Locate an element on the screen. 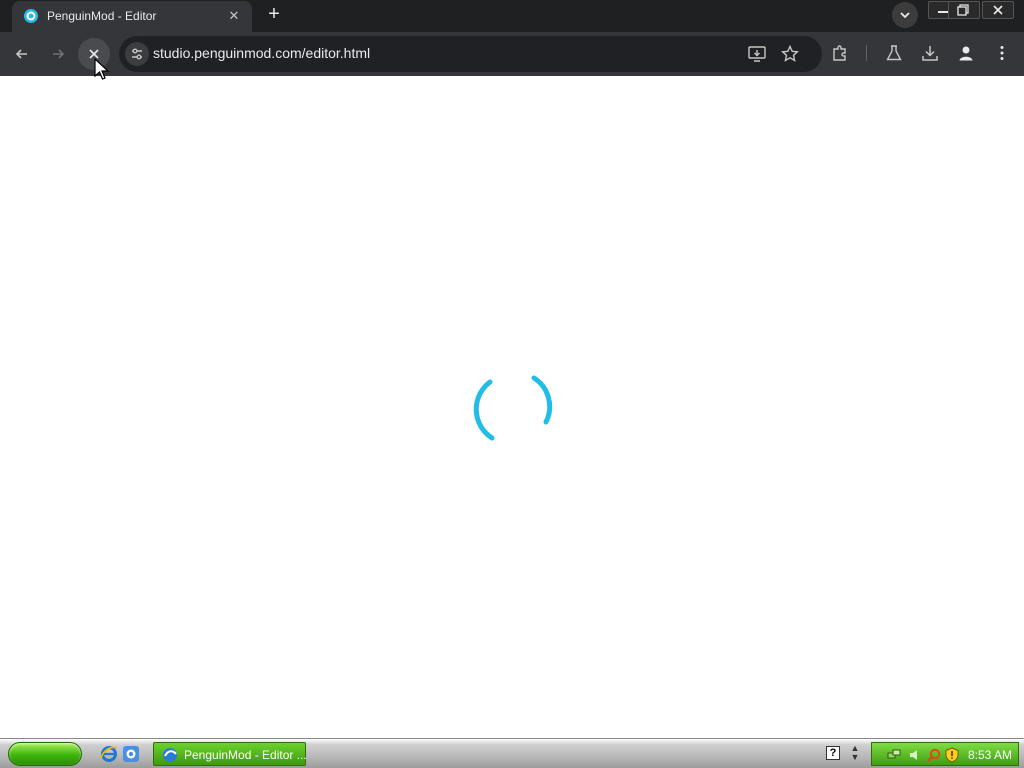  penguinmod-logo-icon is located at coordinates (31, 16).